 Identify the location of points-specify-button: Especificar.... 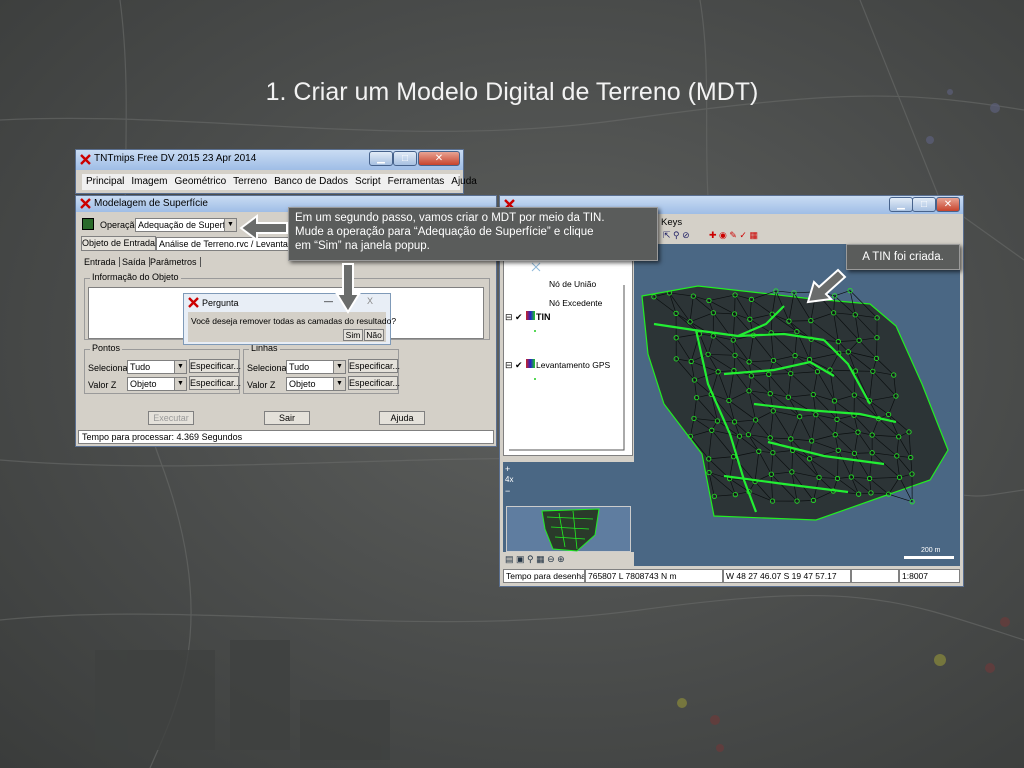
(215, 366).